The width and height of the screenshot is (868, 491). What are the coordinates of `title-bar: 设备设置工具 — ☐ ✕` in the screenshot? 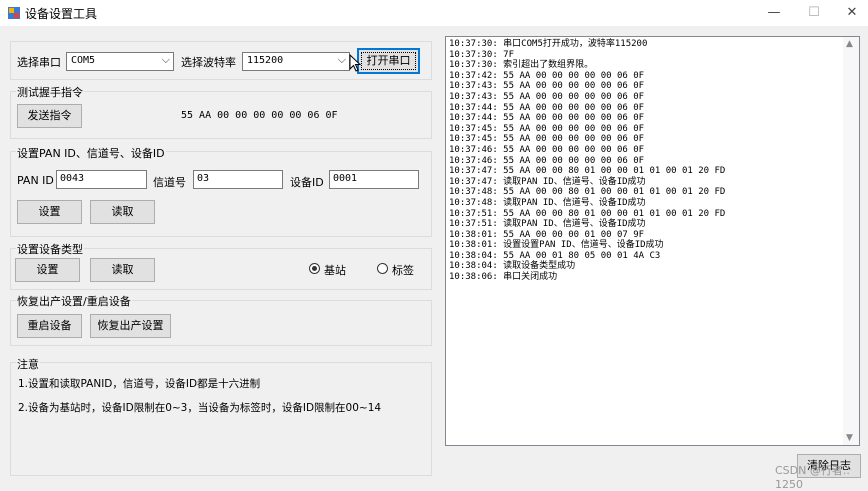 It's located at (434, 13).